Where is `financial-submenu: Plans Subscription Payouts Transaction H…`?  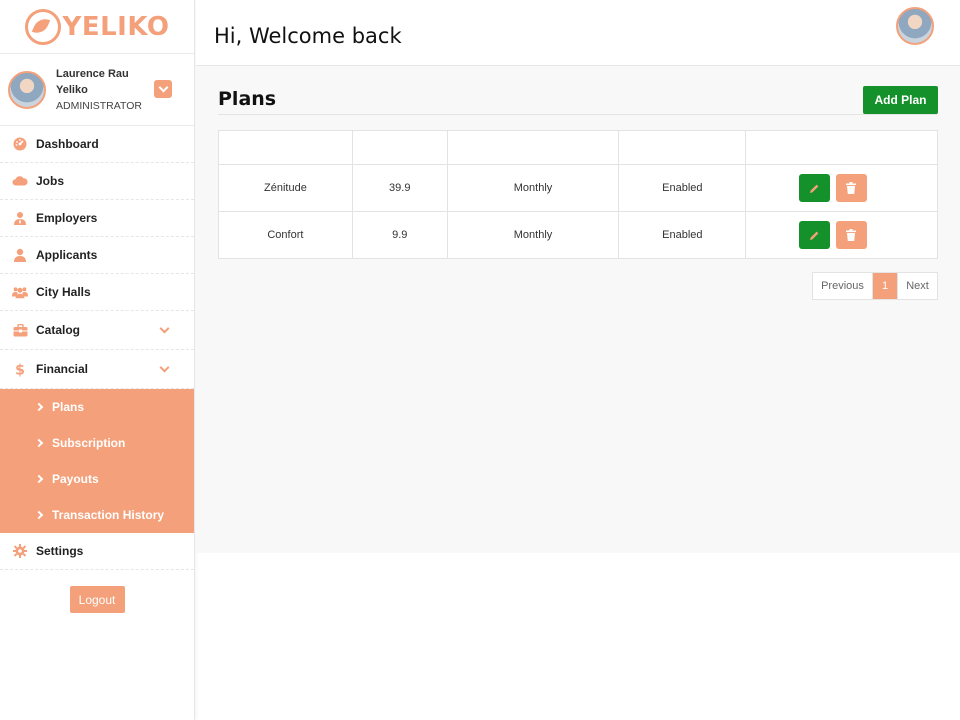
financial-submenu: Plans Subscription Payouts Transaction H… is located at coordinates (97, 461).